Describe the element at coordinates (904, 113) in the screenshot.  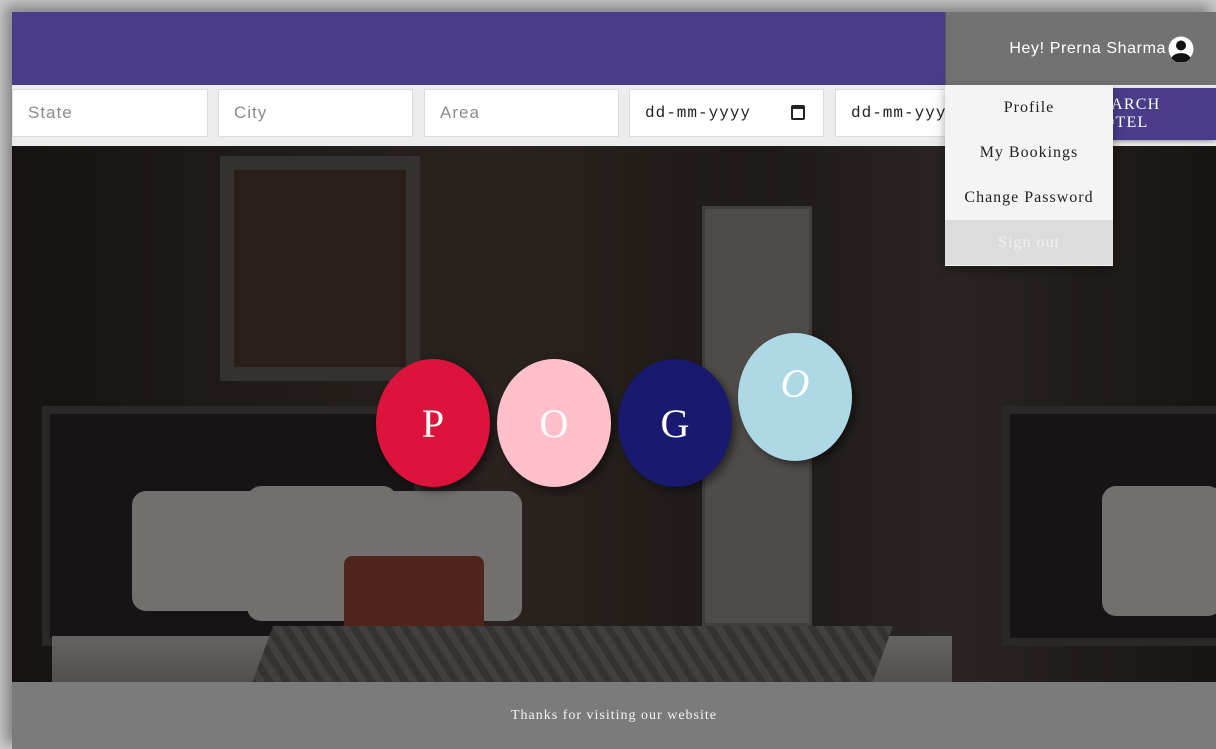
I see `checkout-date-value: dd-mm-yyyy` at that location.